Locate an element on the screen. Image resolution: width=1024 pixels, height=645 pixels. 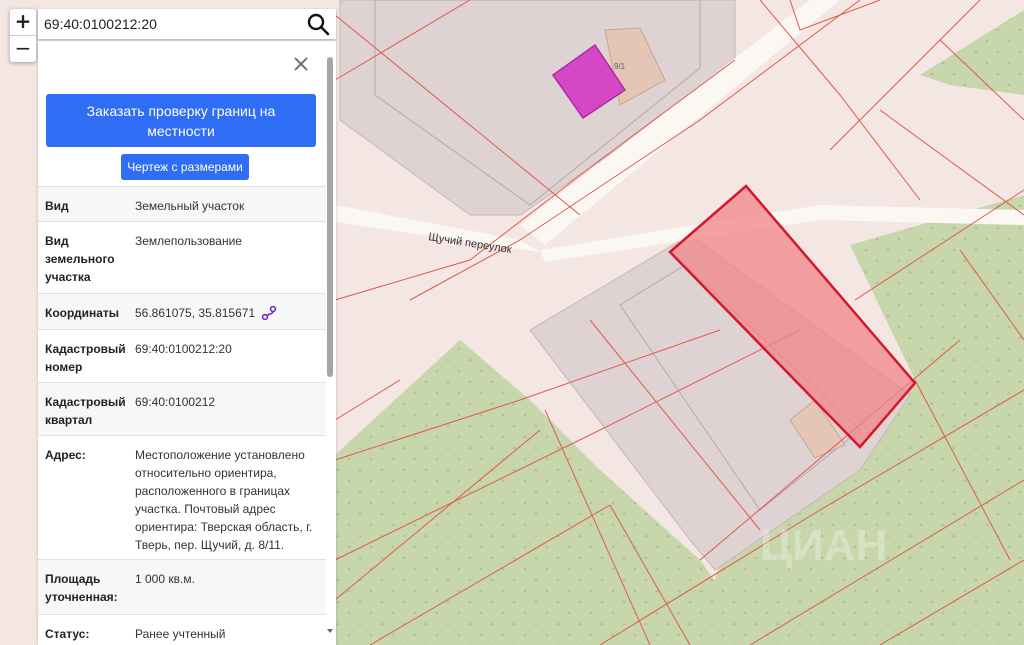
info-row-cadastral-number: Кадастровый номер 69:40:0100212:20 is located at coordinates (182, 355).